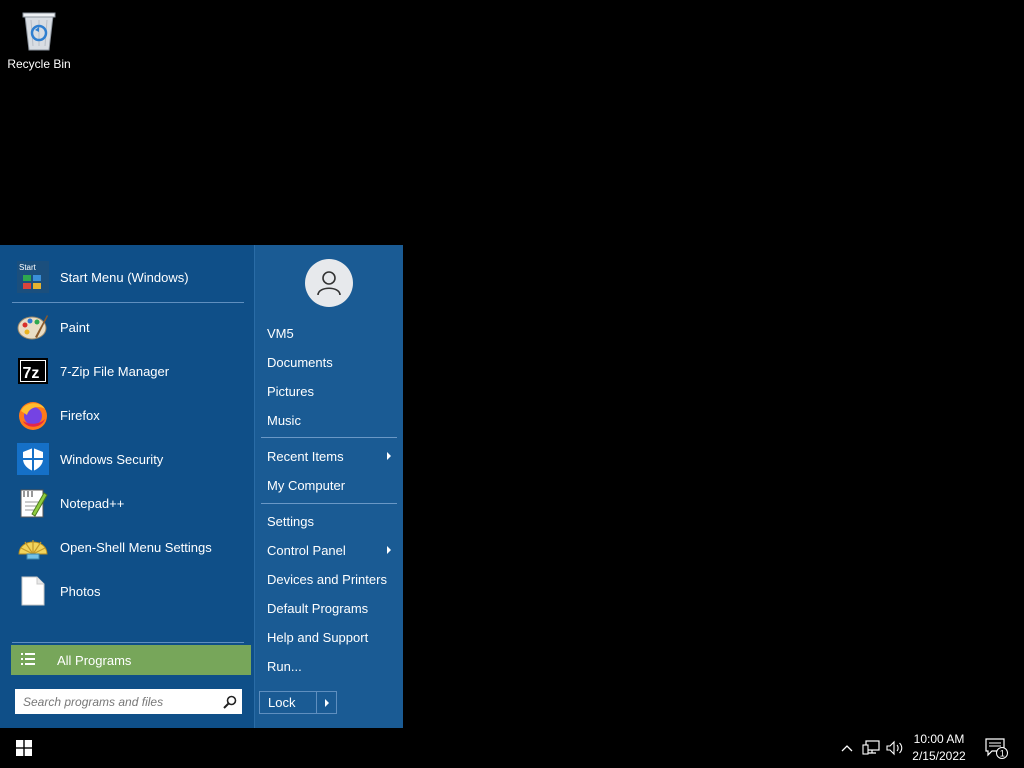  I want to click on clock-time: 10:00 AM, so click(939, 739).